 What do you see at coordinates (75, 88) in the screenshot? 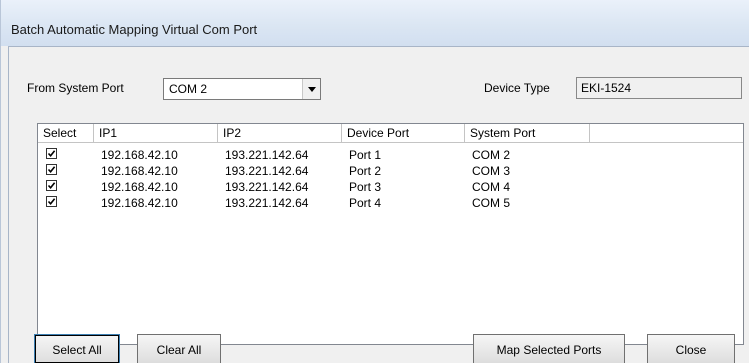
I see `from-system-port-label: From System Port` at bounding box center [75, 88].